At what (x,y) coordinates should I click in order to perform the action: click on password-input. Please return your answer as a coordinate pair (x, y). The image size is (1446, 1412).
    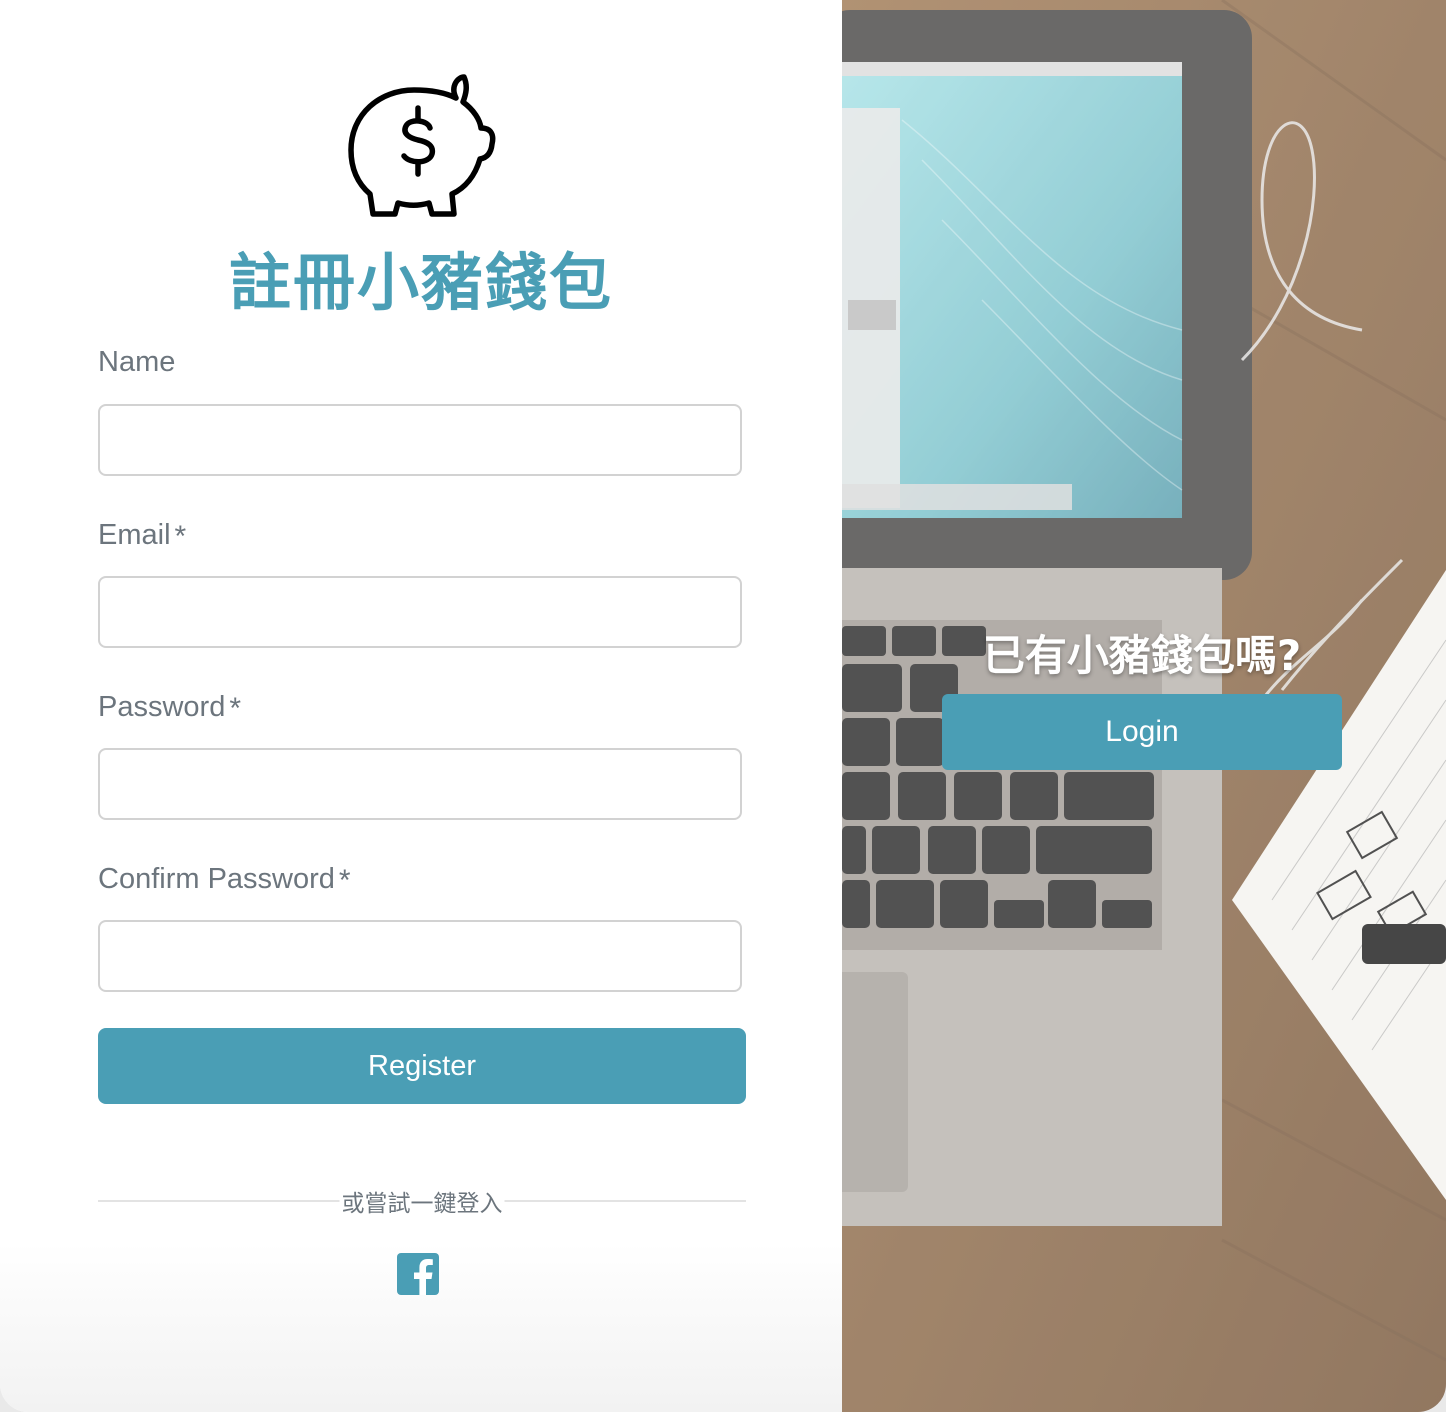
    Looking at the image, I should click on (420, 784).